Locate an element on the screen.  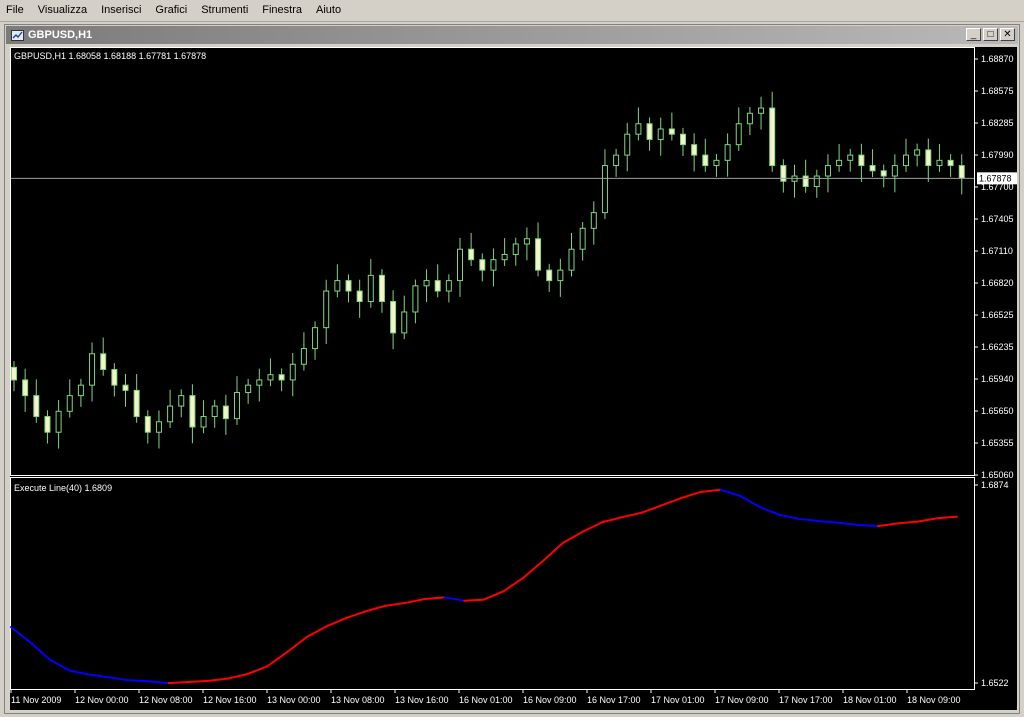
y-tick-label: 1.65650 is located at coordinates (997, 411).